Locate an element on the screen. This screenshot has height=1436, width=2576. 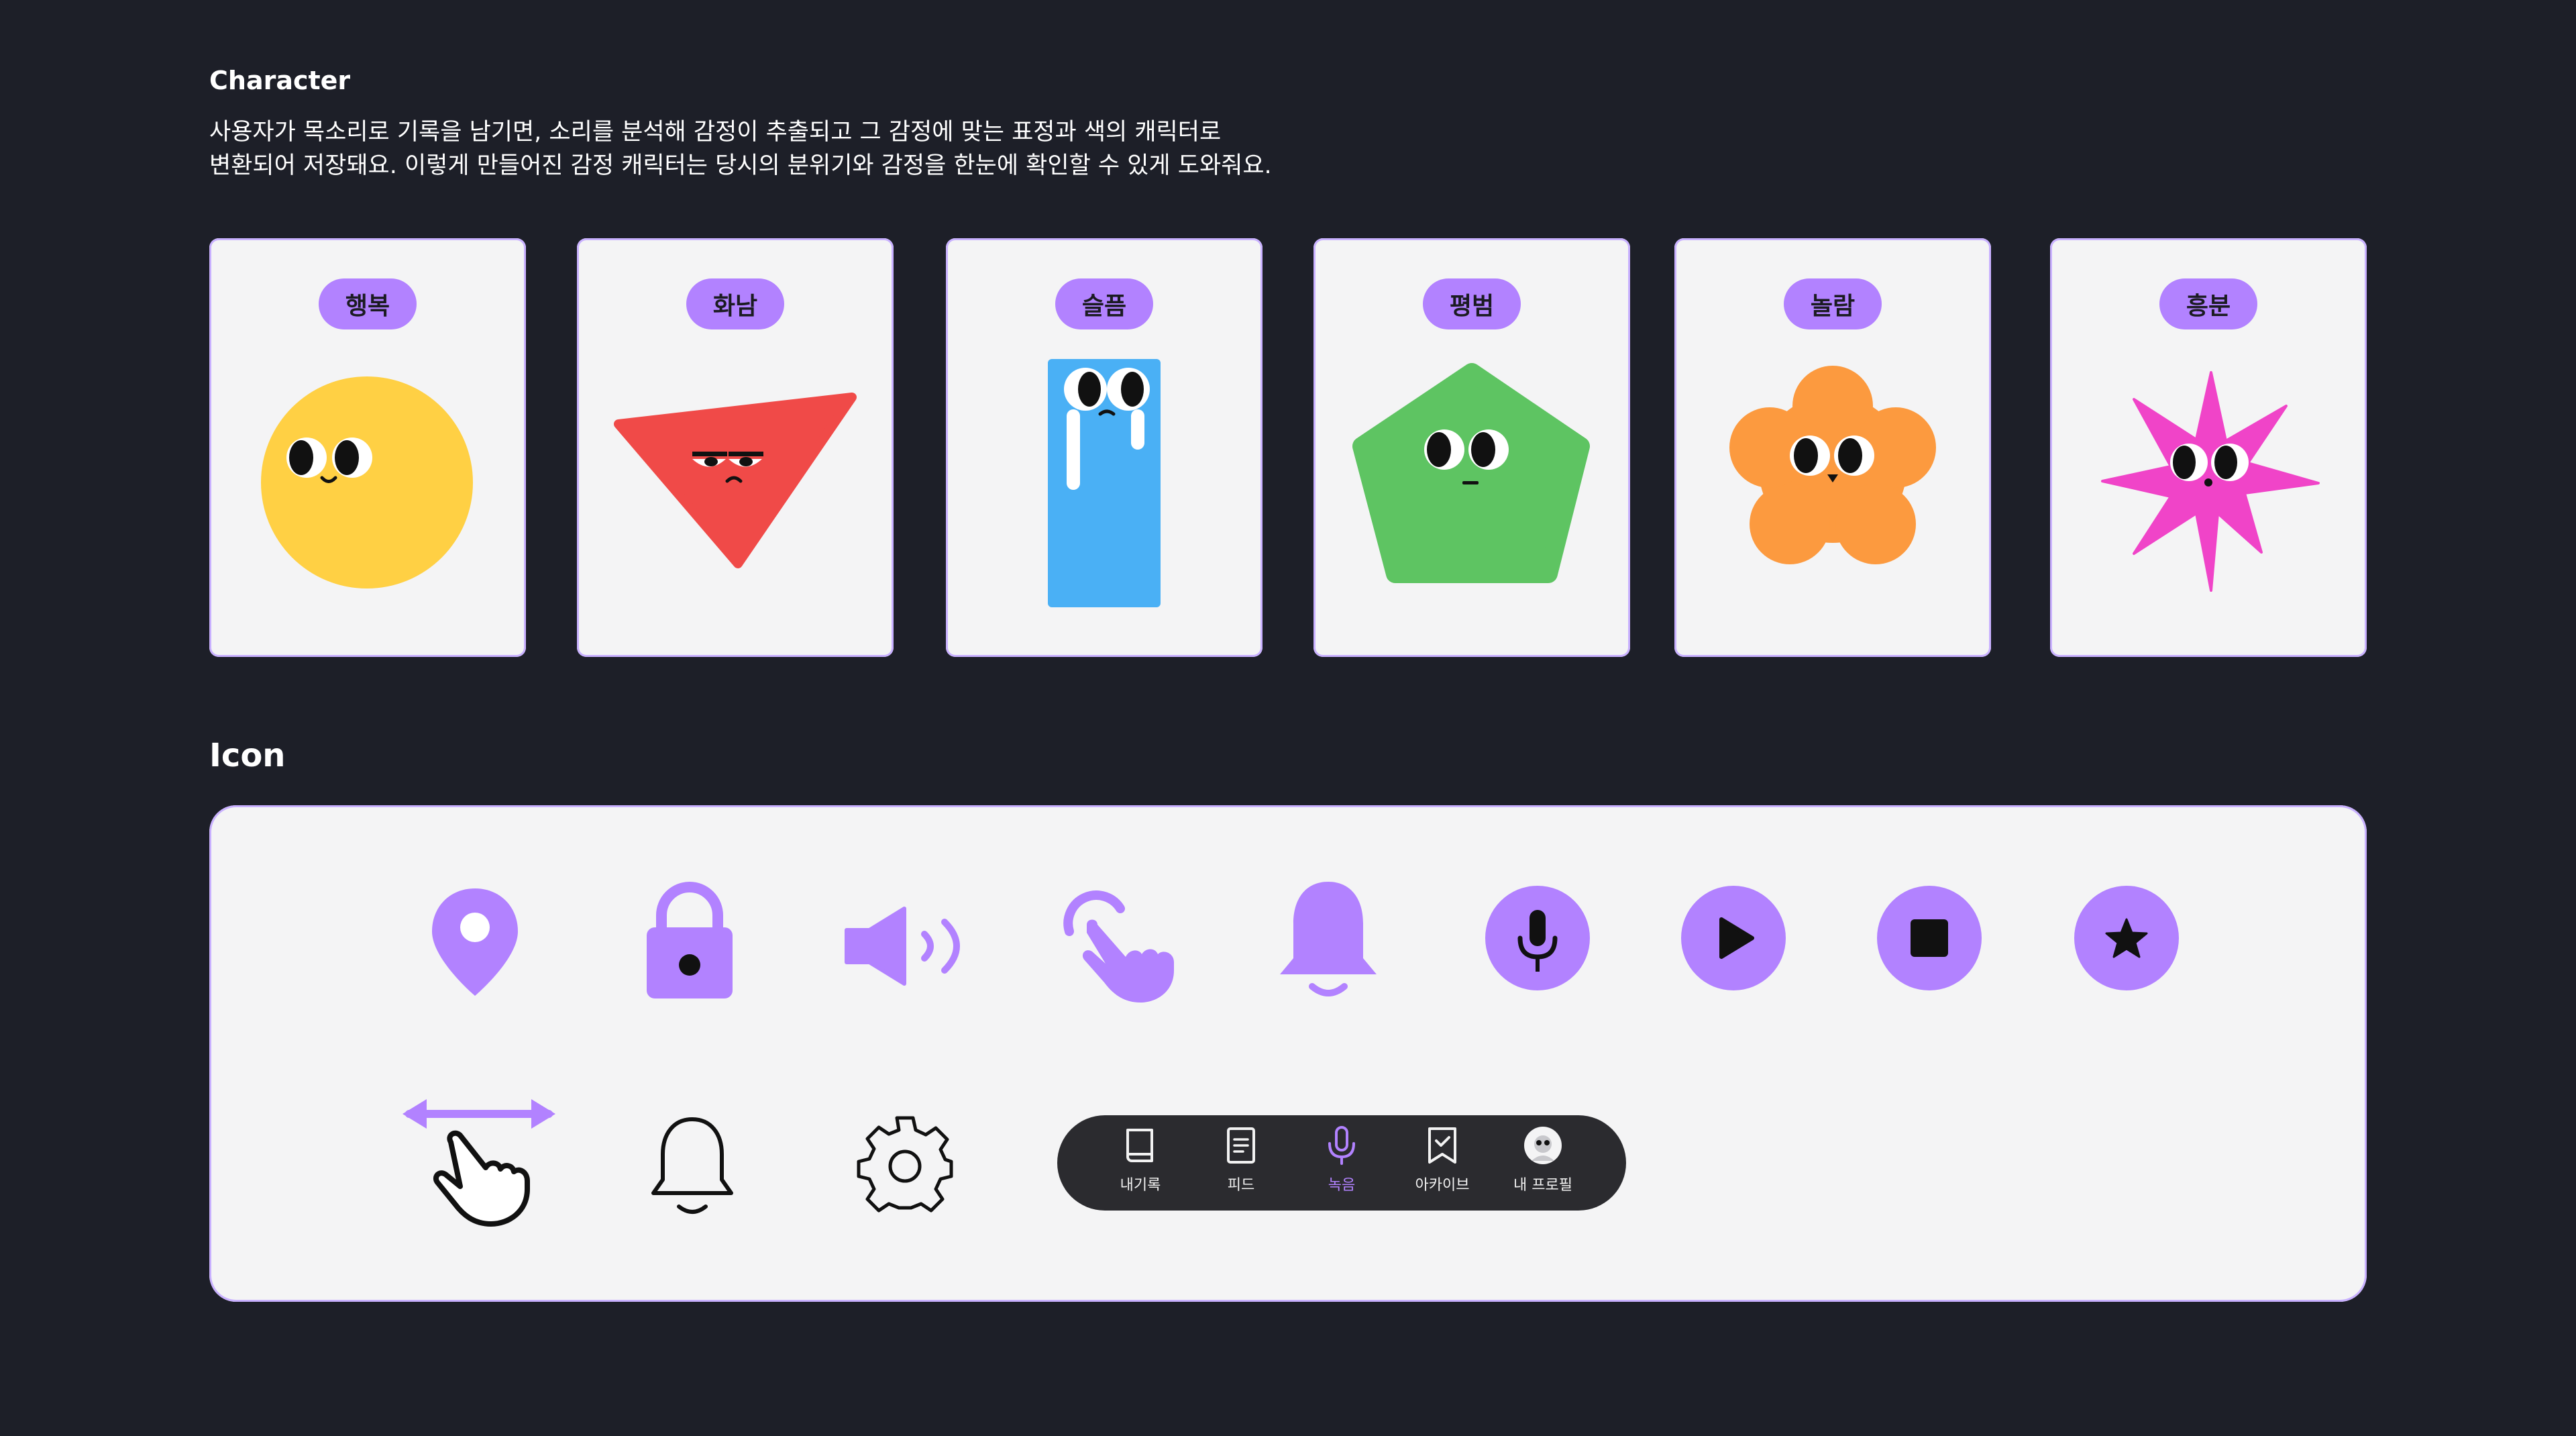
neutral-character is located at coordinates (1471, 473).